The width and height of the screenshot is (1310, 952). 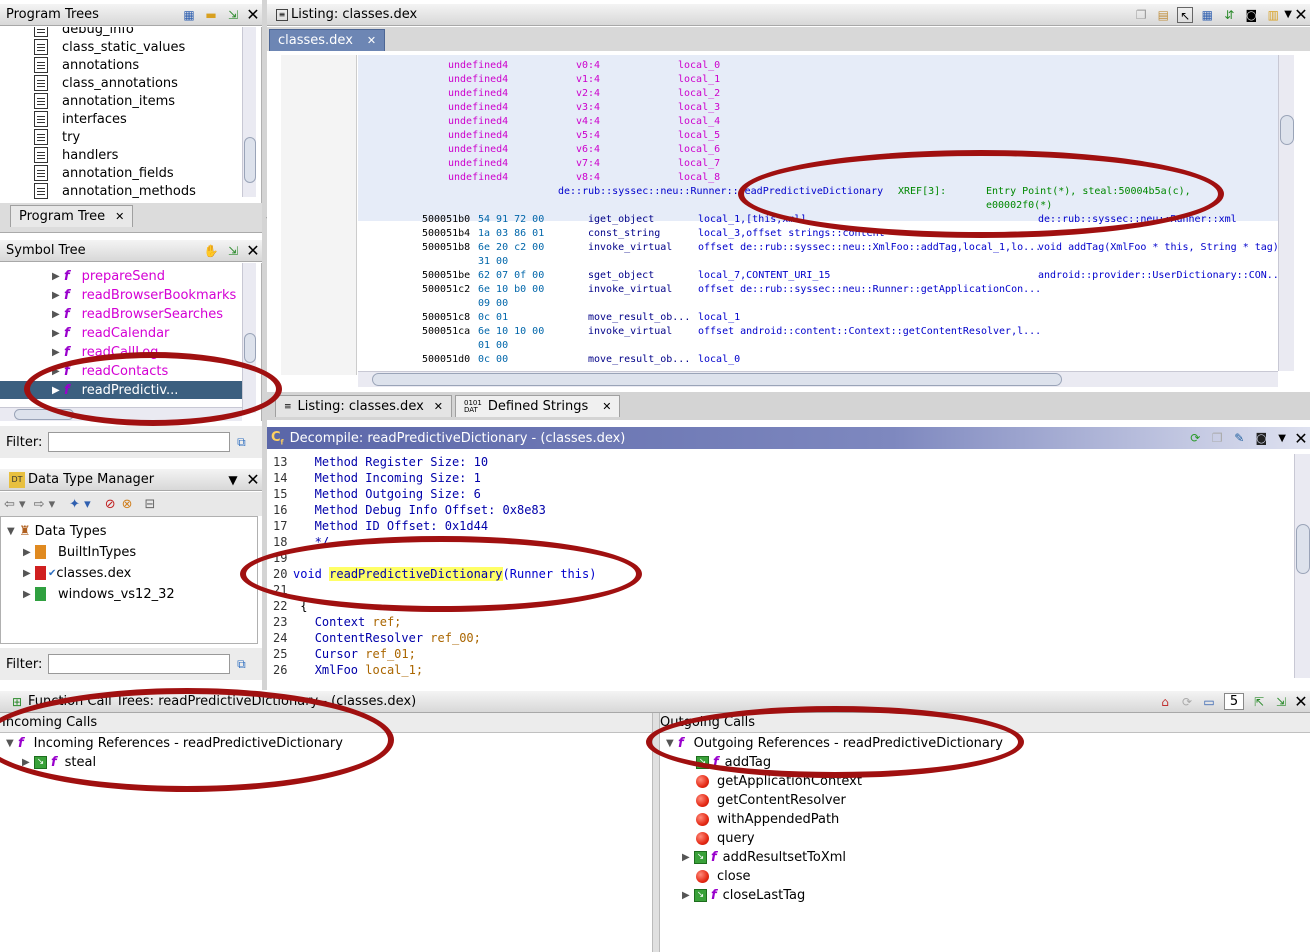 What do you see at coordinates (1234, 701) in the screenshot?
I see `depth-count: 5` at bounding box center [1234, 701].